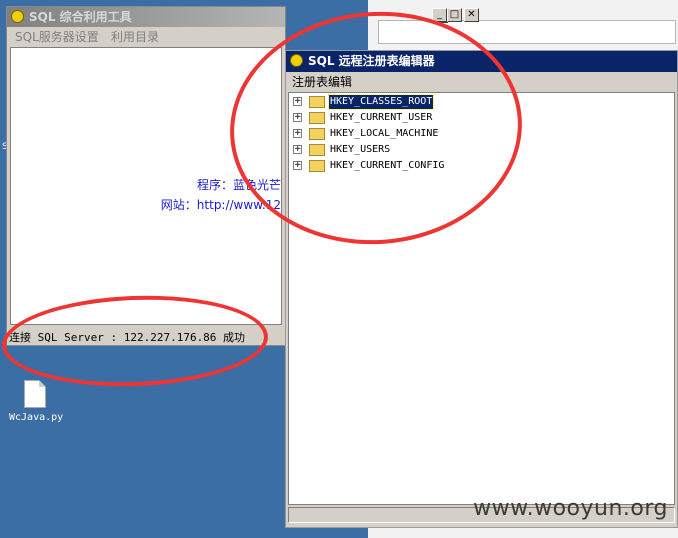 Image resolution: width=678 pixels, height=538 pixels. What do you see at coordinates (527, 32) in the screenshot?
I see `background-address-bar` at bounding box center [527, 32].